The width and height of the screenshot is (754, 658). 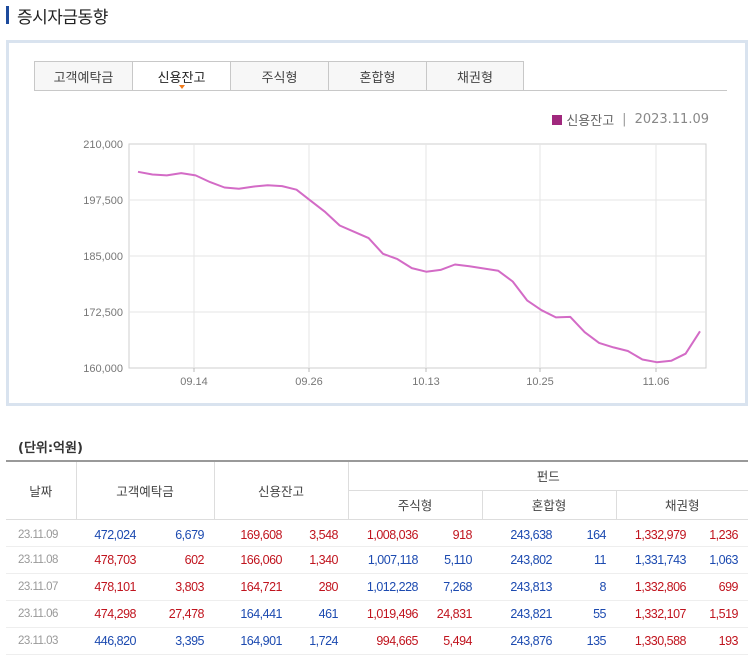 I want to click on cell-eq-chg: 24,831, so click(x=455, y=614).